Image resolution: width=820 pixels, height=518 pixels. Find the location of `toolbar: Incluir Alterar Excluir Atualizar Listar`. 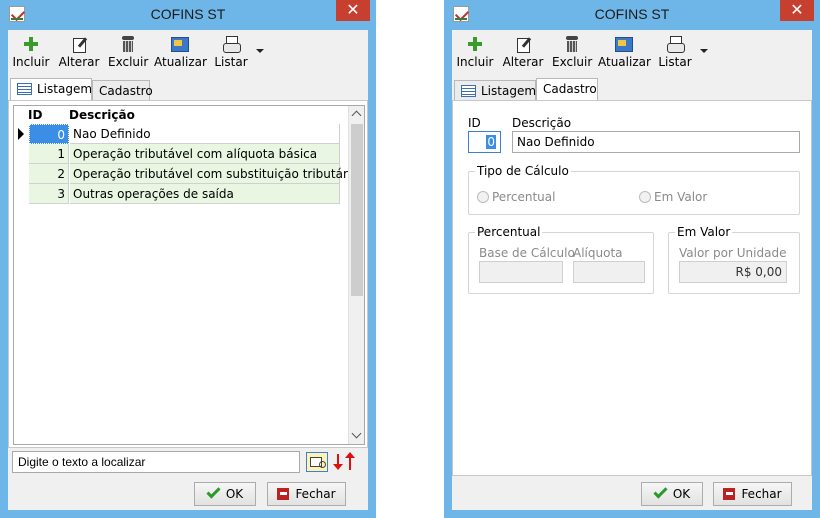

toolbar: Incluir Alterar Excluir Atualizar Listar is located at coordinates (188, 52).